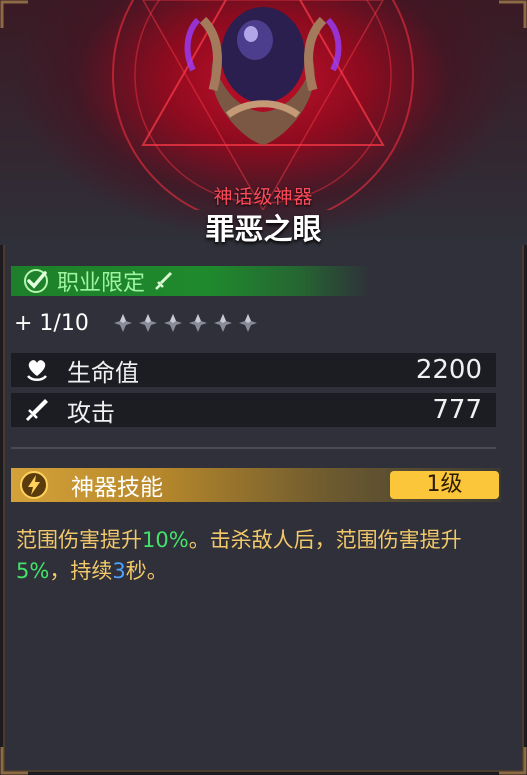 This screenshot has width=527, height=775. I want to click on section-divider, so click(253, 448).